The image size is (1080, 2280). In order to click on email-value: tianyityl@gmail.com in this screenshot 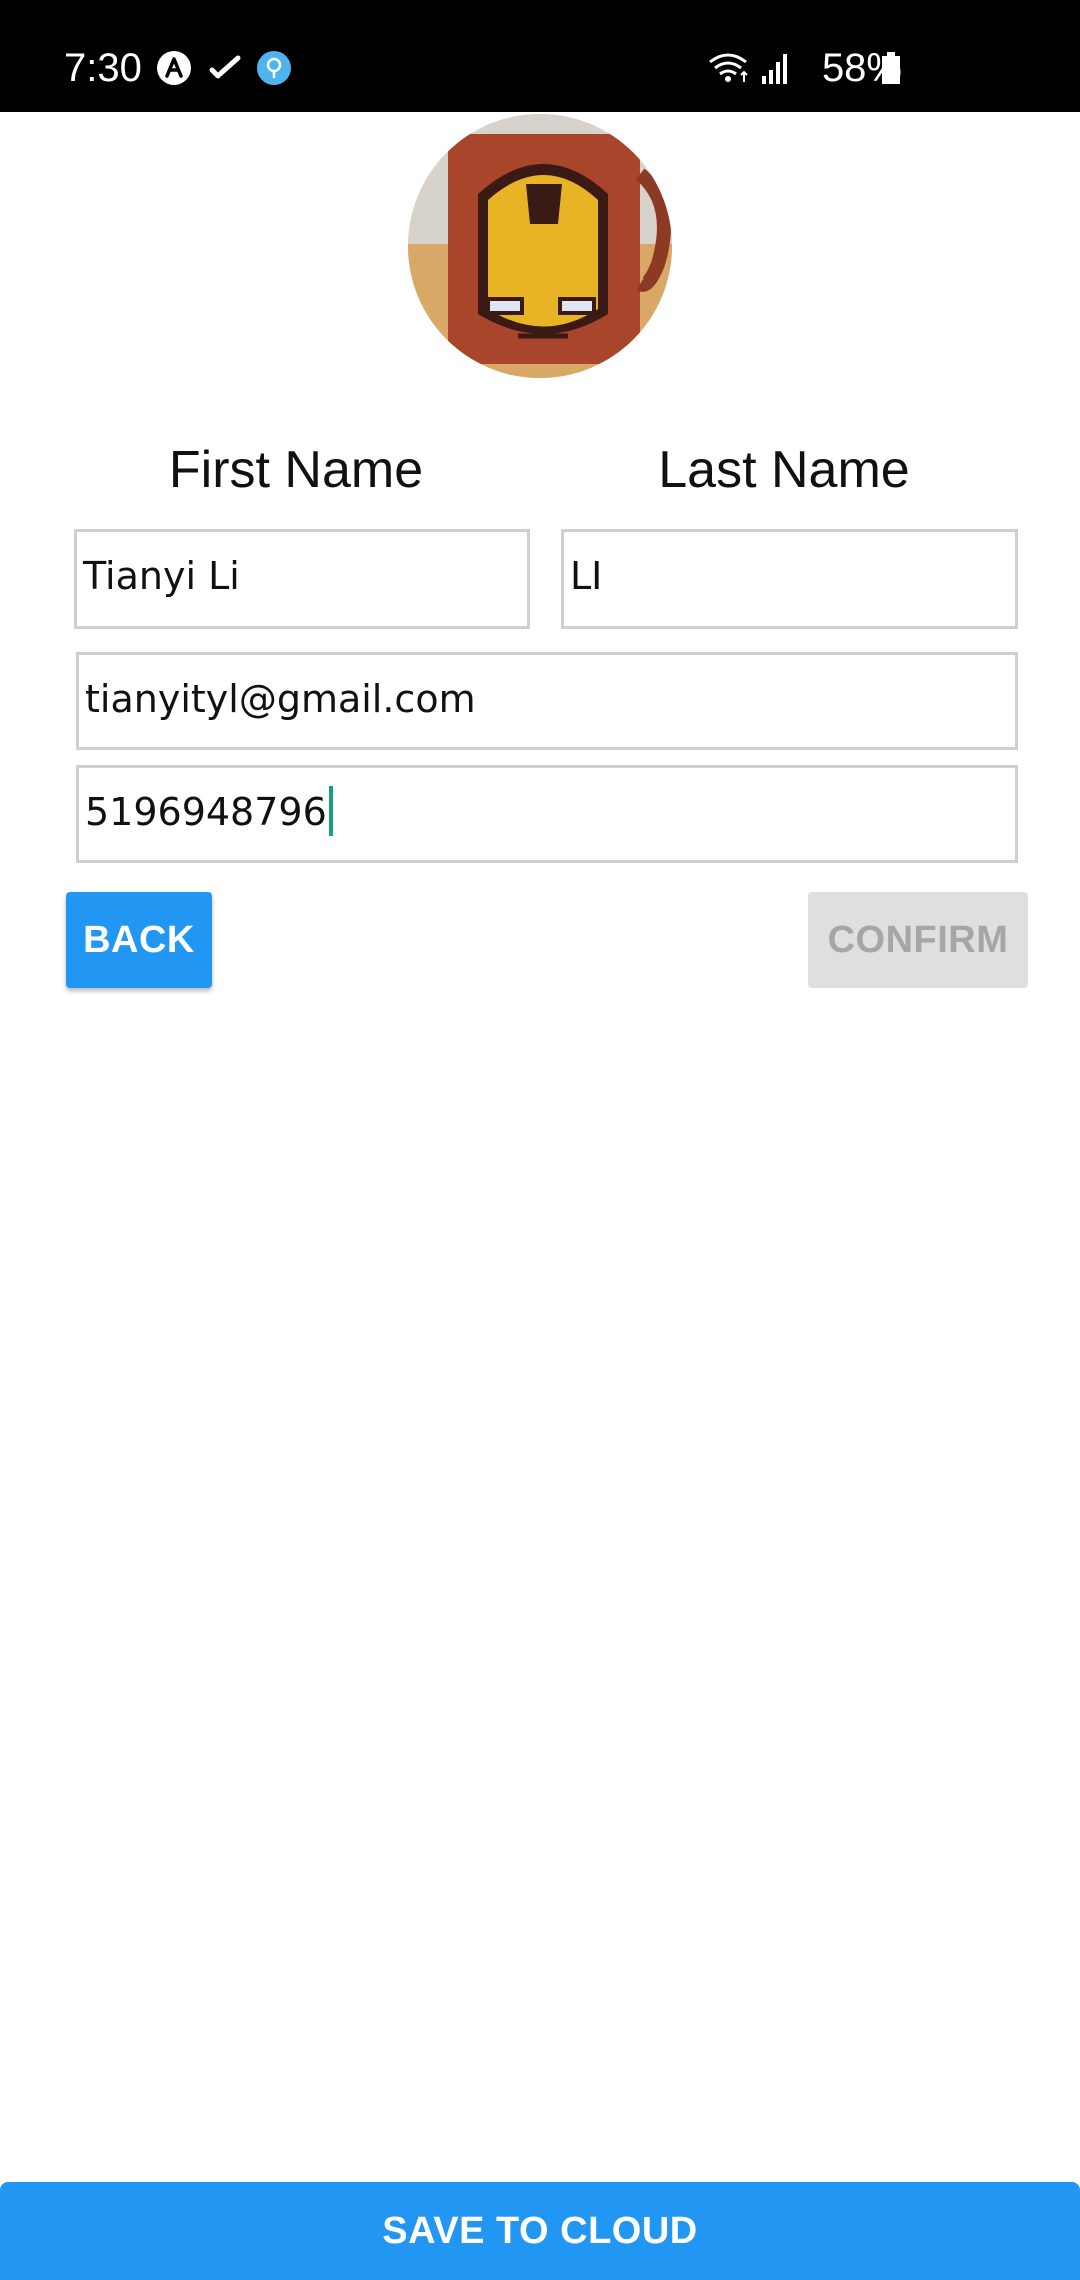, I will do `click(280, 699)`.